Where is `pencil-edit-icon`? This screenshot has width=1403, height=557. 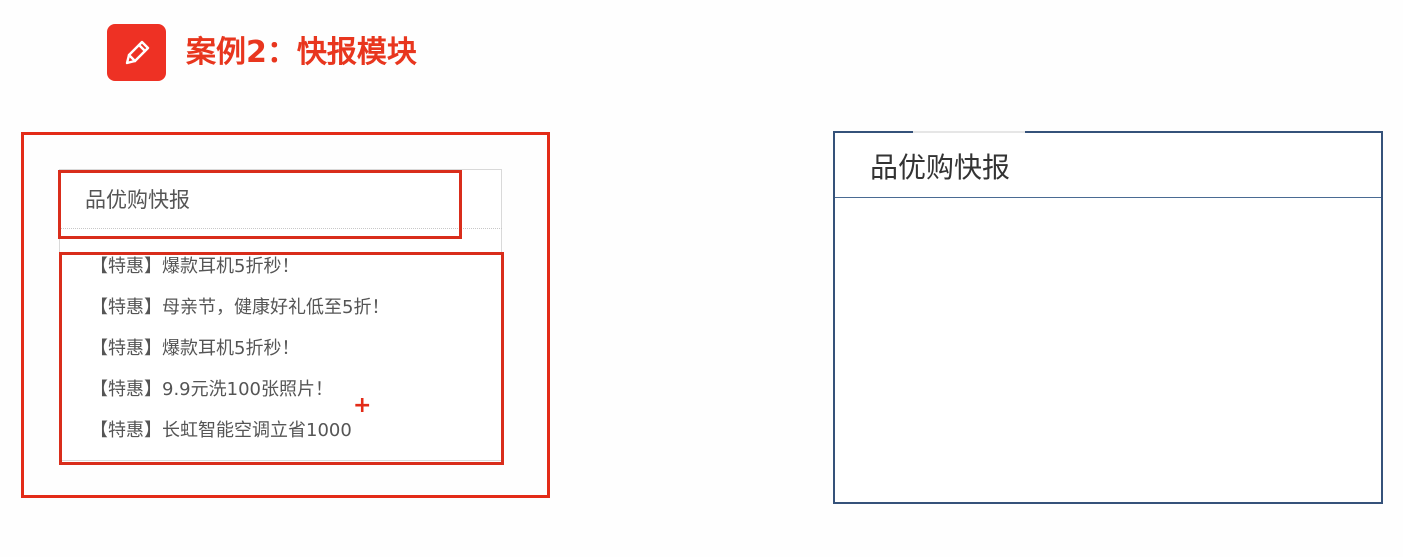
pencil-edit-icon is located at coordinates (136, 52).